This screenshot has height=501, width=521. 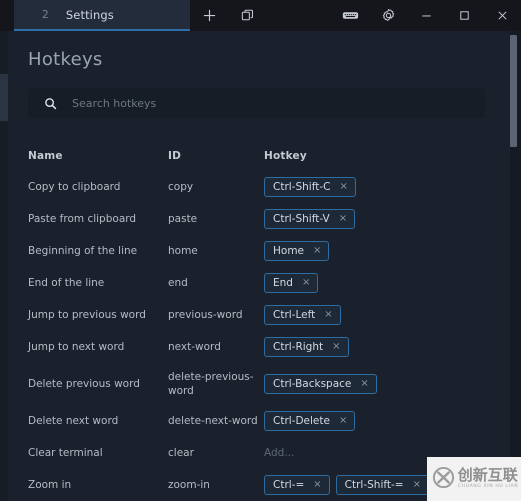 I want to click on hotkey-chip: Home ×, so click(x=297, y=251).